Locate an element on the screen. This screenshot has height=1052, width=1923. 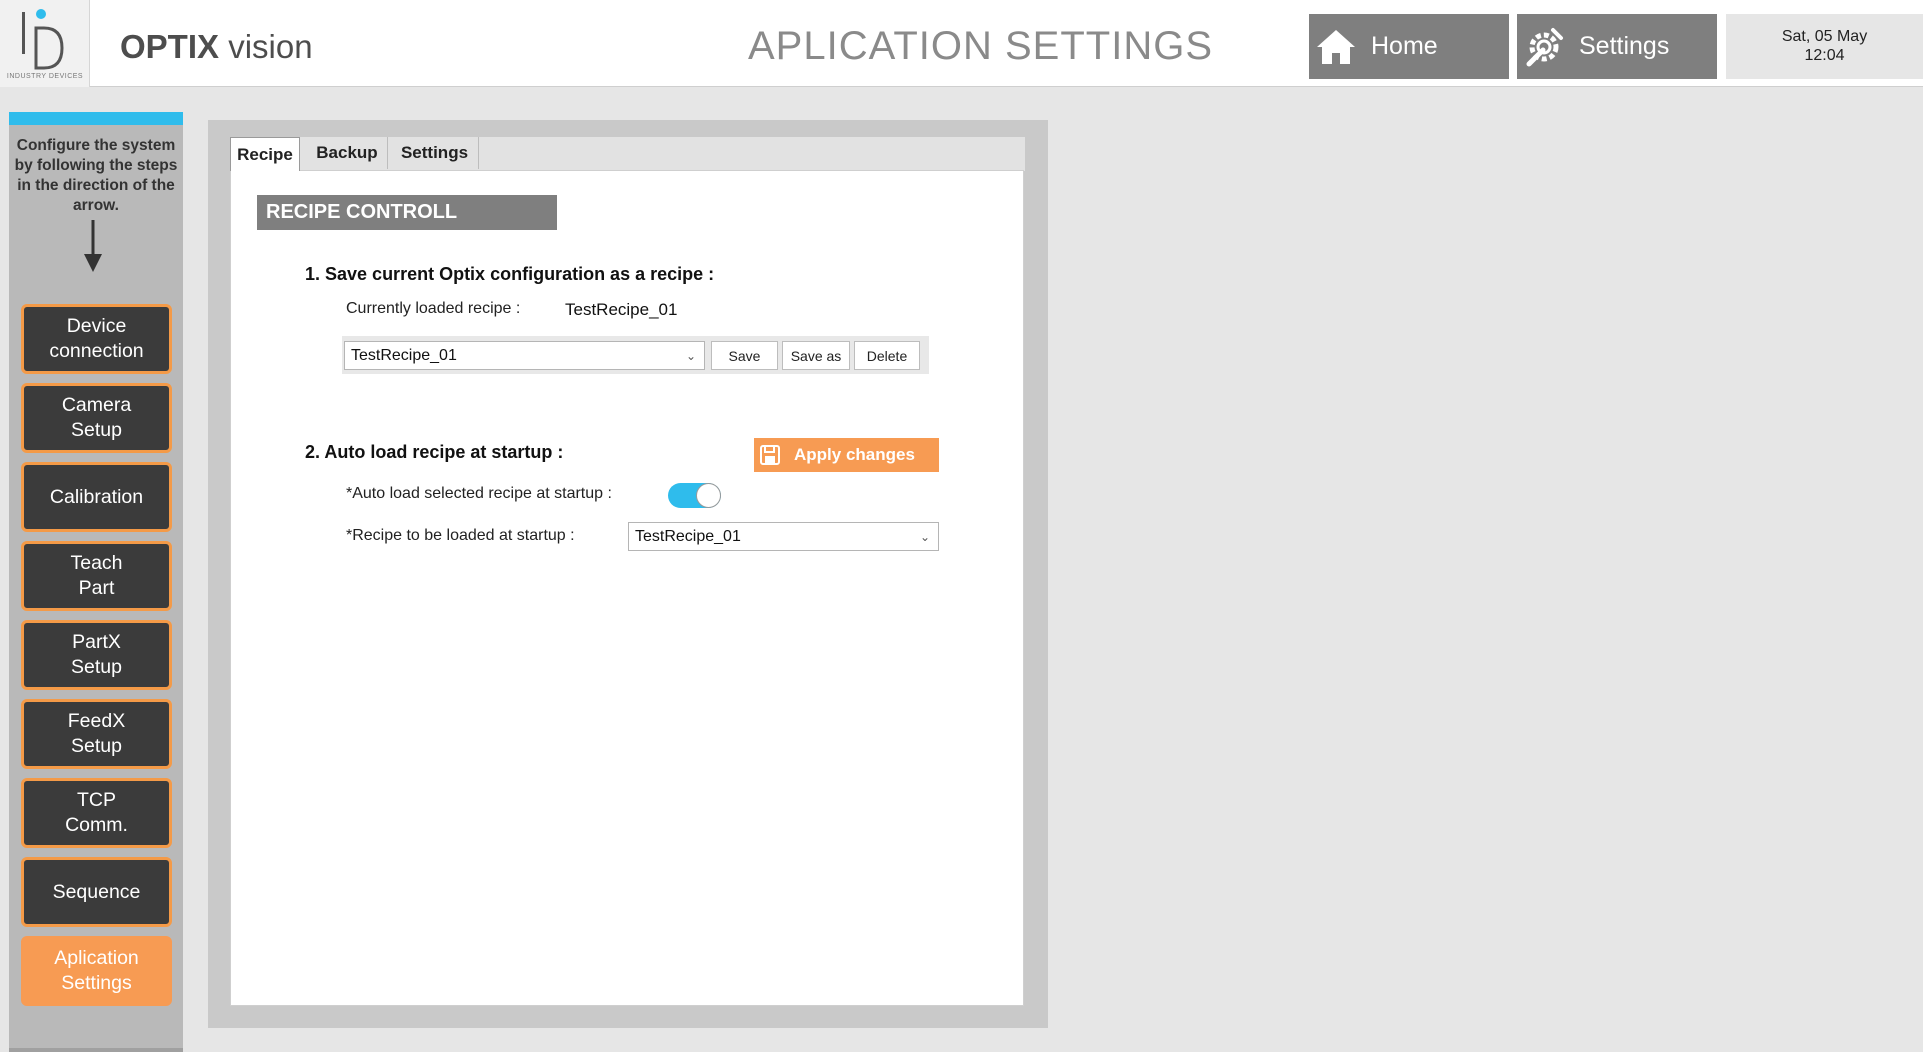
page-title: APLICATION SETTINGS is located at coordinates (980, 46).